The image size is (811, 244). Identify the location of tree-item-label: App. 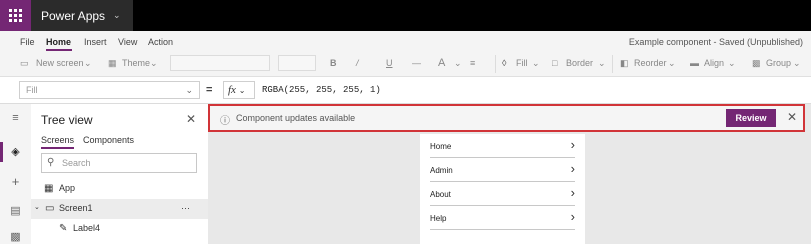
(67, 188).